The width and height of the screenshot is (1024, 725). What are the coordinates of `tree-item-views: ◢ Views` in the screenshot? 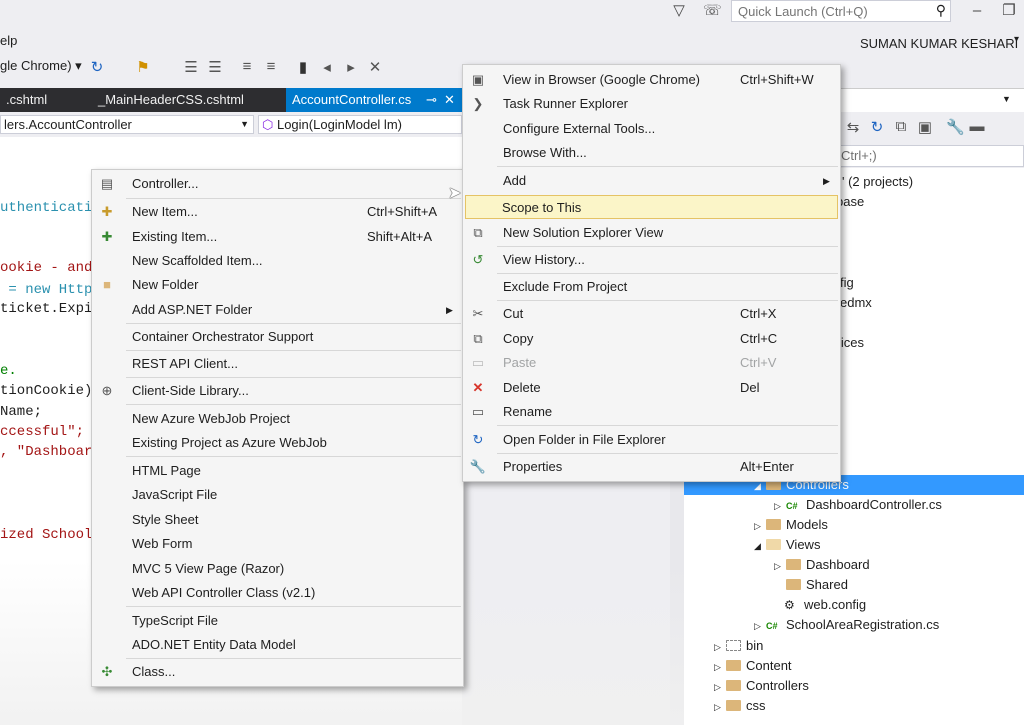 It's located at (787, 545).